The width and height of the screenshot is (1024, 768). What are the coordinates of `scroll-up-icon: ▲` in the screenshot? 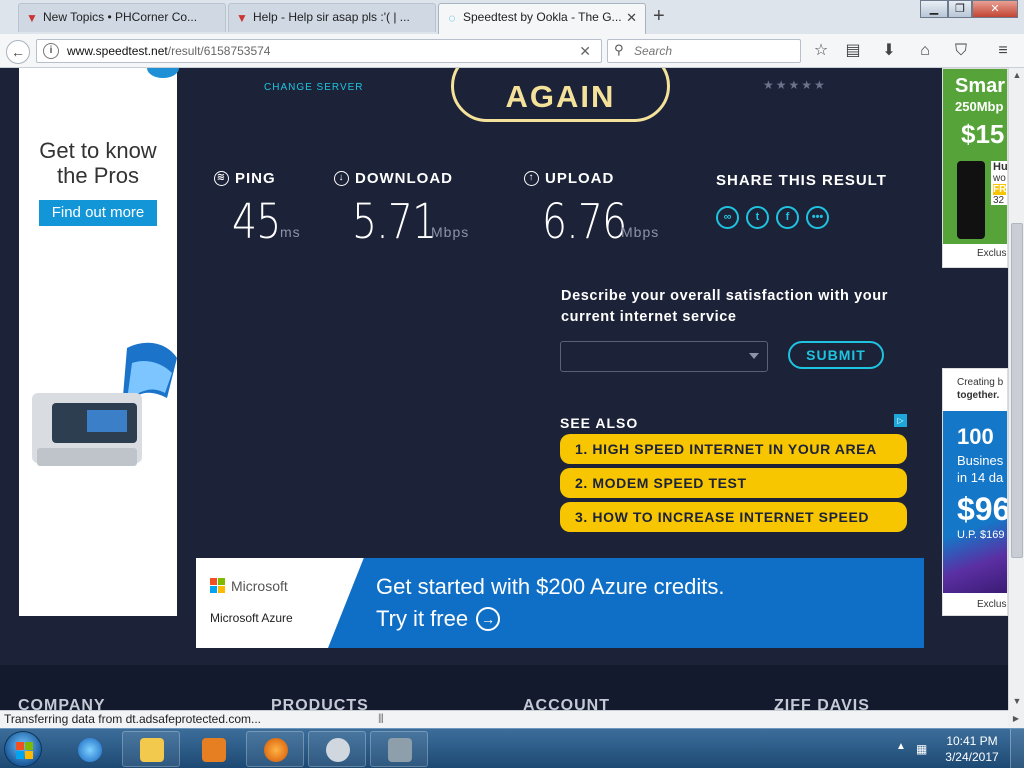 It's located at (1017, 75).